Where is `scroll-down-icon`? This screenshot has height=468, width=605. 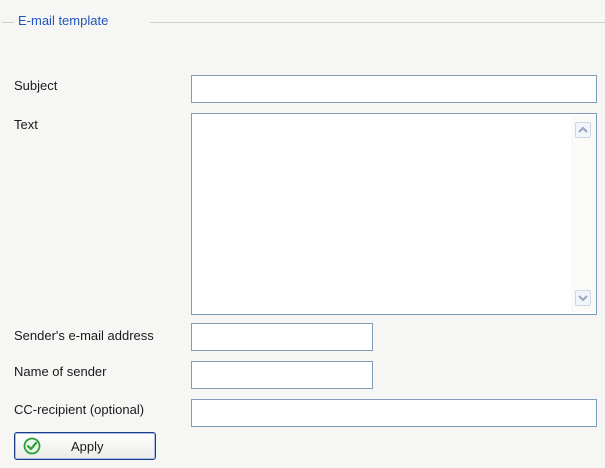 scroll-down-icon is located at coordinates (583, 298).